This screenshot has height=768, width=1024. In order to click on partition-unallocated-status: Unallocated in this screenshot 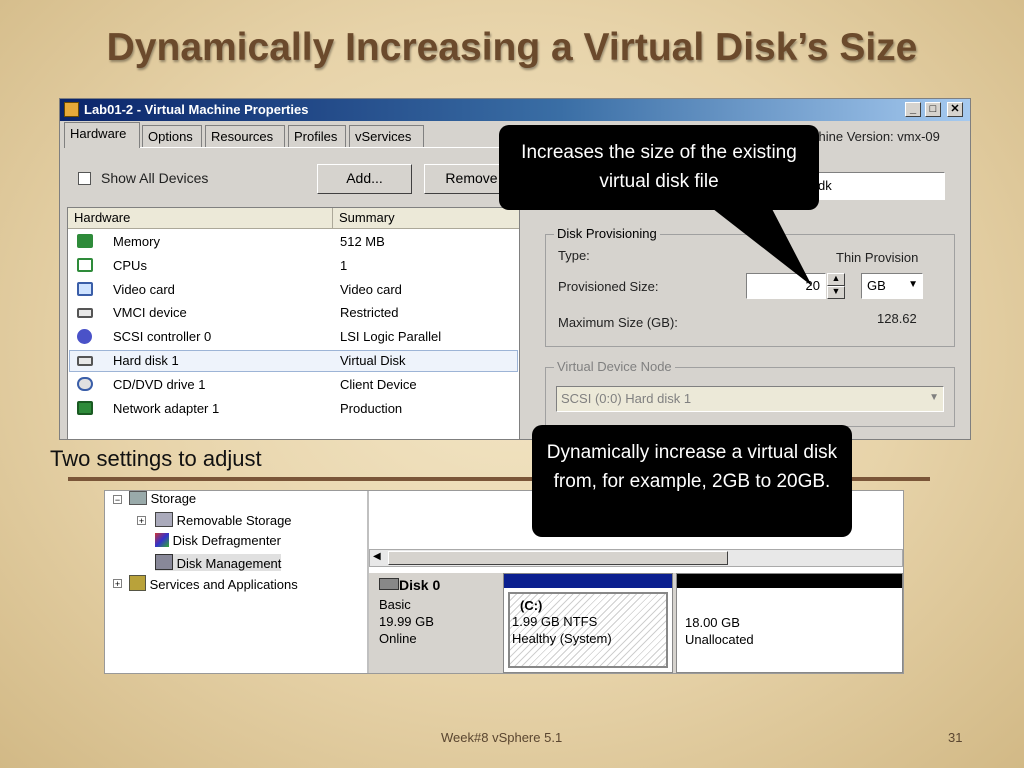, I will do `click(719, 639)`.